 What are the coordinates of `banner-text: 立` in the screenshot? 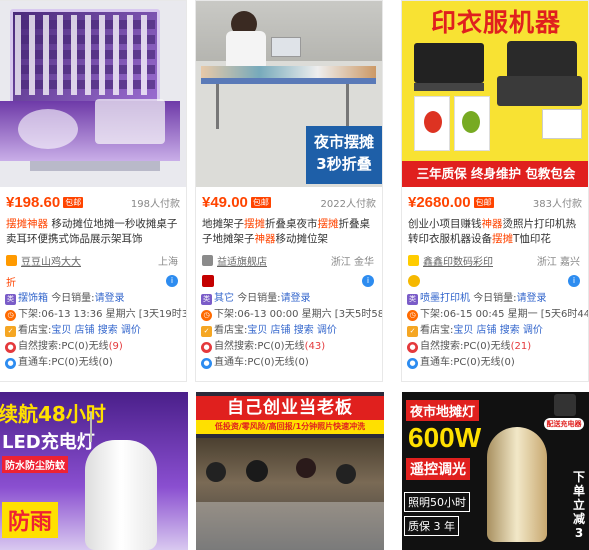 It's located at (578, 505).